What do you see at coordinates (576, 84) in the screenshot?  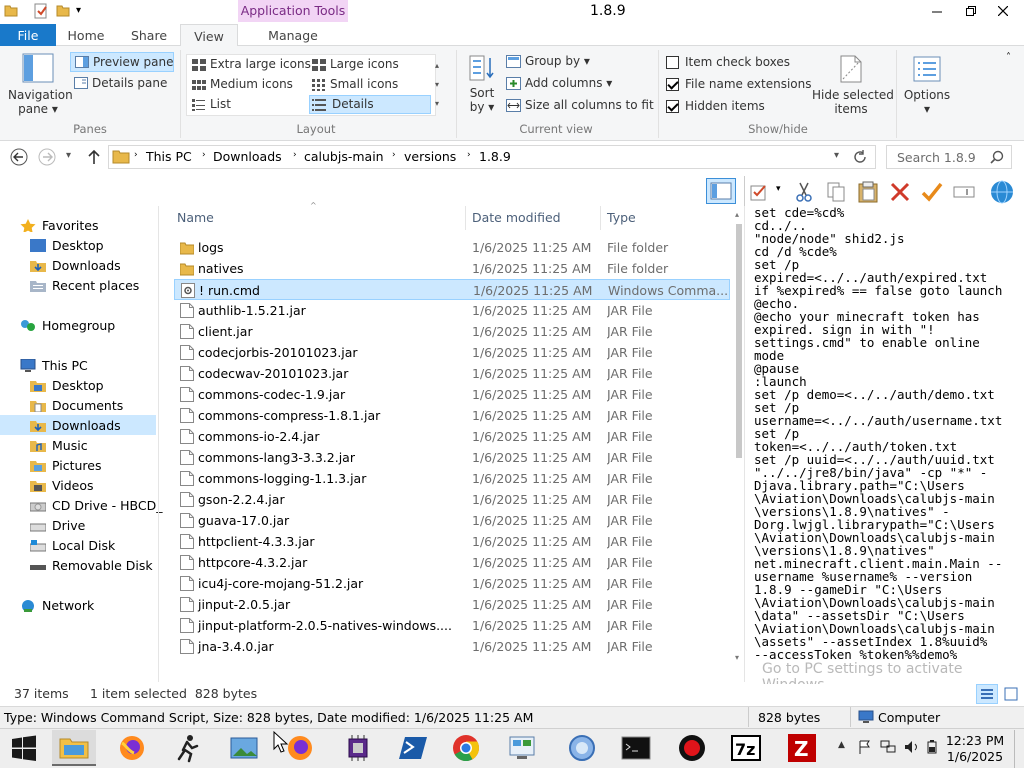 I see `add-columns-button: Add columns ▾` at bounding box center [576, 84].